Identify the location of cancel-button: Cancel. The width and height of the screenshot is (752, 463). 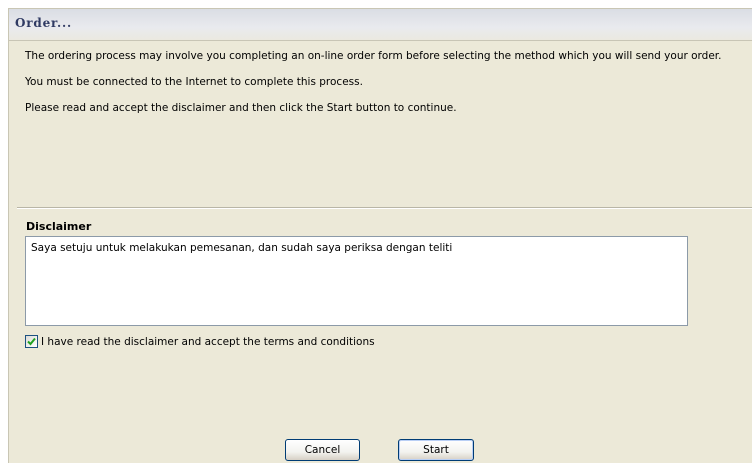
(322, 450).